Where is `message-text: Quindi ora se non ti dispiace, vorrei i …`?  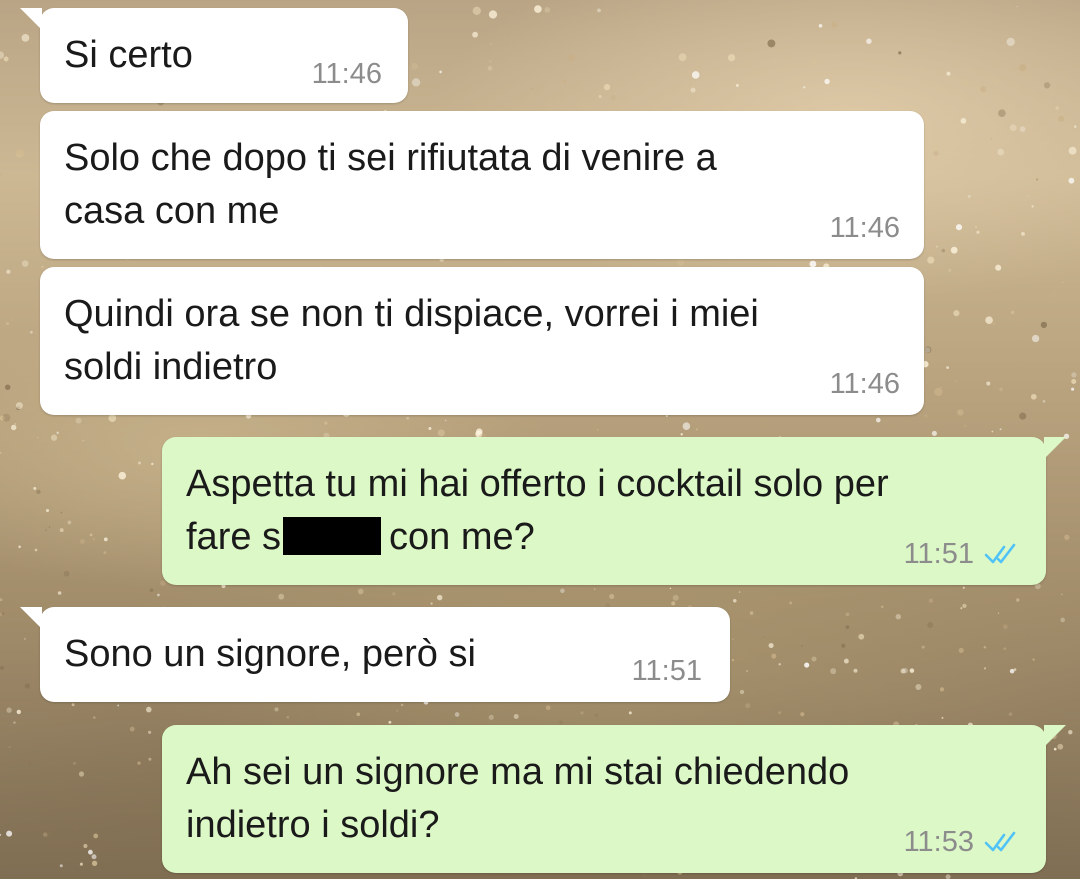 message-text: Quindi ora se non ti dispiace, vorrei i … is located at coordinates (411, 341).